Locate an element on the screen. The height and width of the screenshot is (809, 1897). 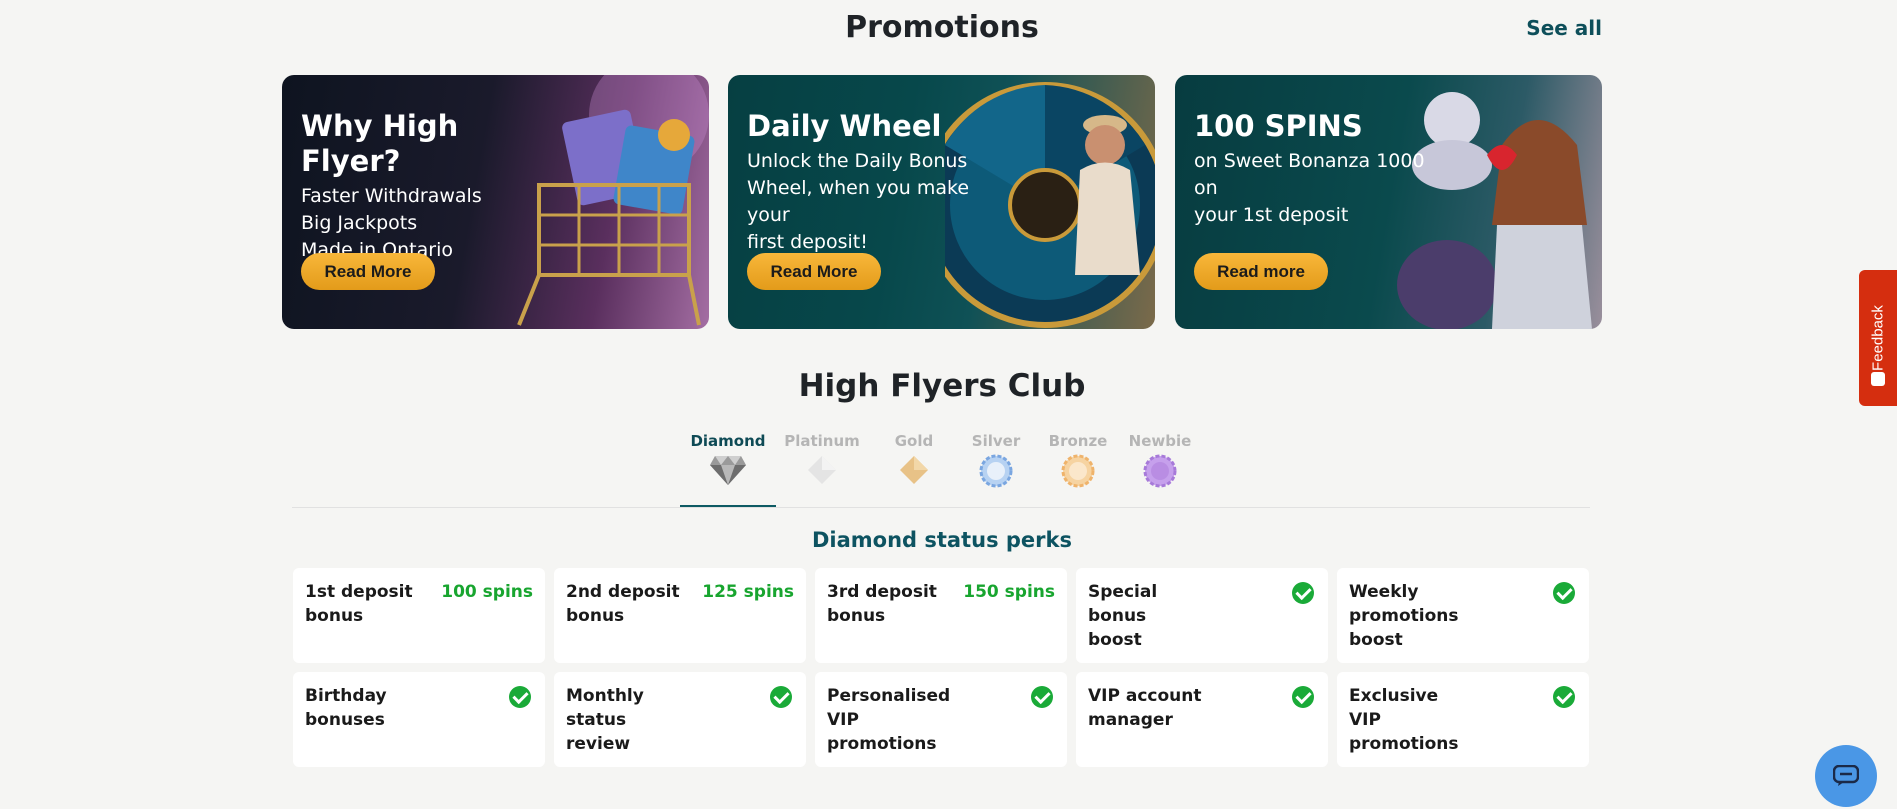
perk-card: Exclusive VIP promotions is located at coordinates (1463, 719).